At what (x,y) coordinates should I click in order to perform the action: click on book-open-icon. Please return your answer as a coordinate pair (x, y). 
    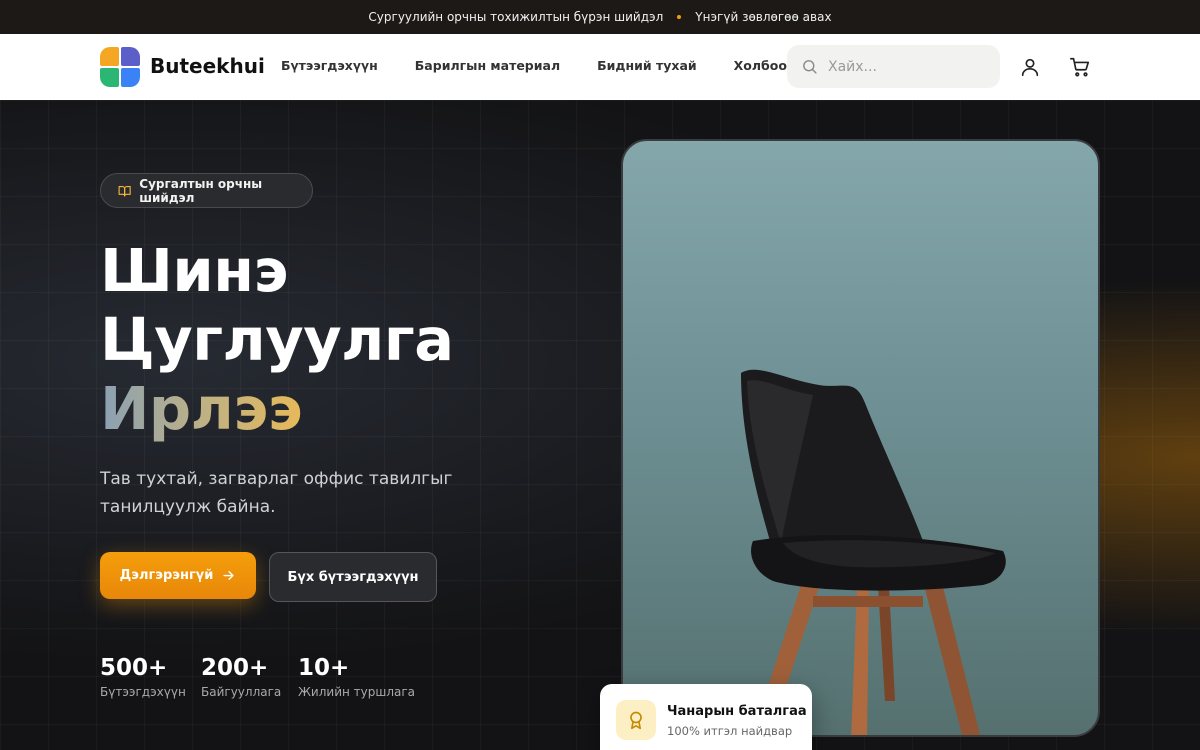
    Looking at the image, I should click on (124, 191).